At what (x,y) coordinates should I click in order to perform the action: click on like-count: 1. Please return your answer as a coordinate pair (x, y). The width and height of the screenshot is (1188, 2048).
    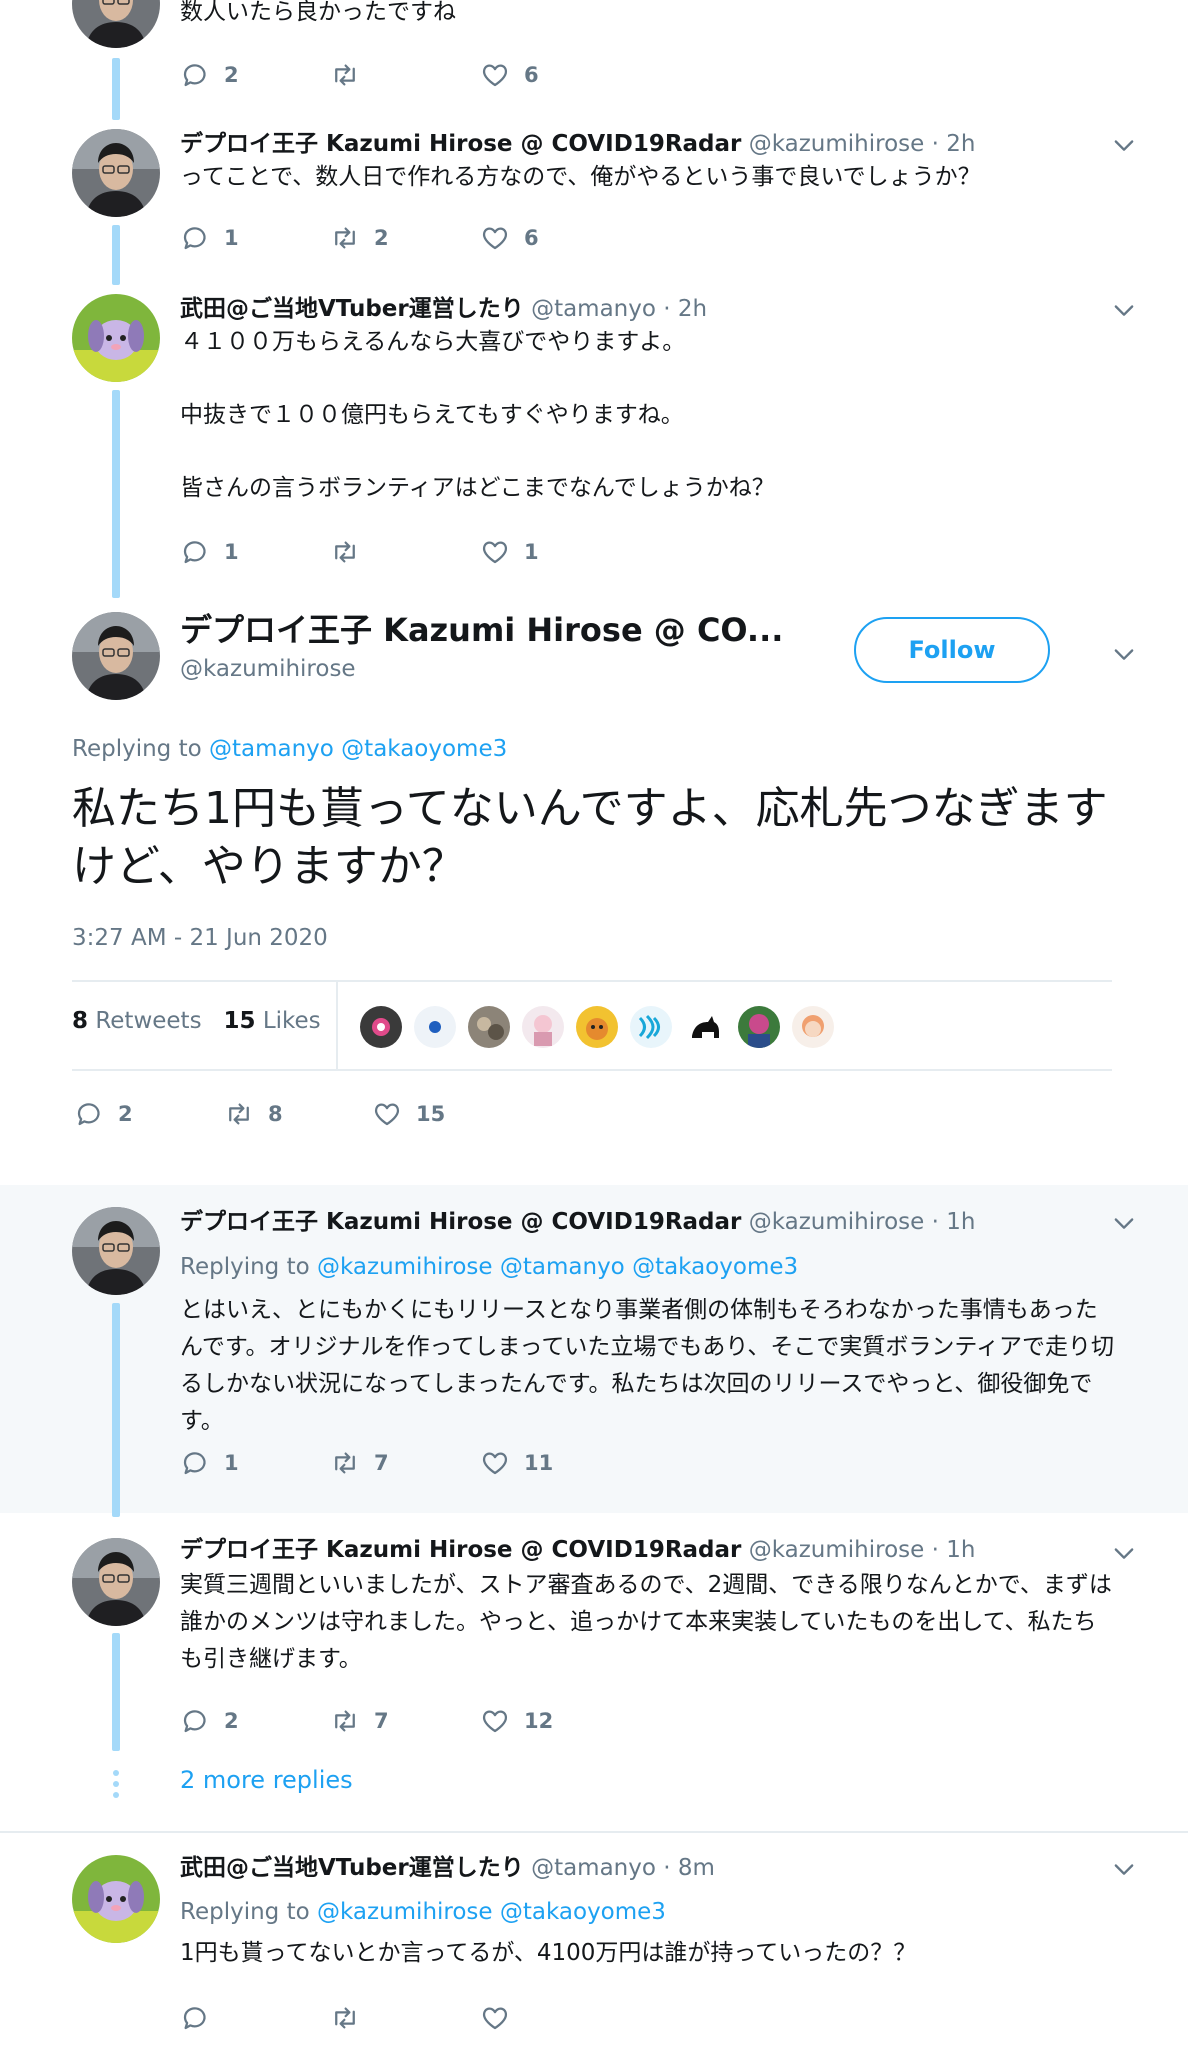
    Looking at the image, I should click on (531, 552).